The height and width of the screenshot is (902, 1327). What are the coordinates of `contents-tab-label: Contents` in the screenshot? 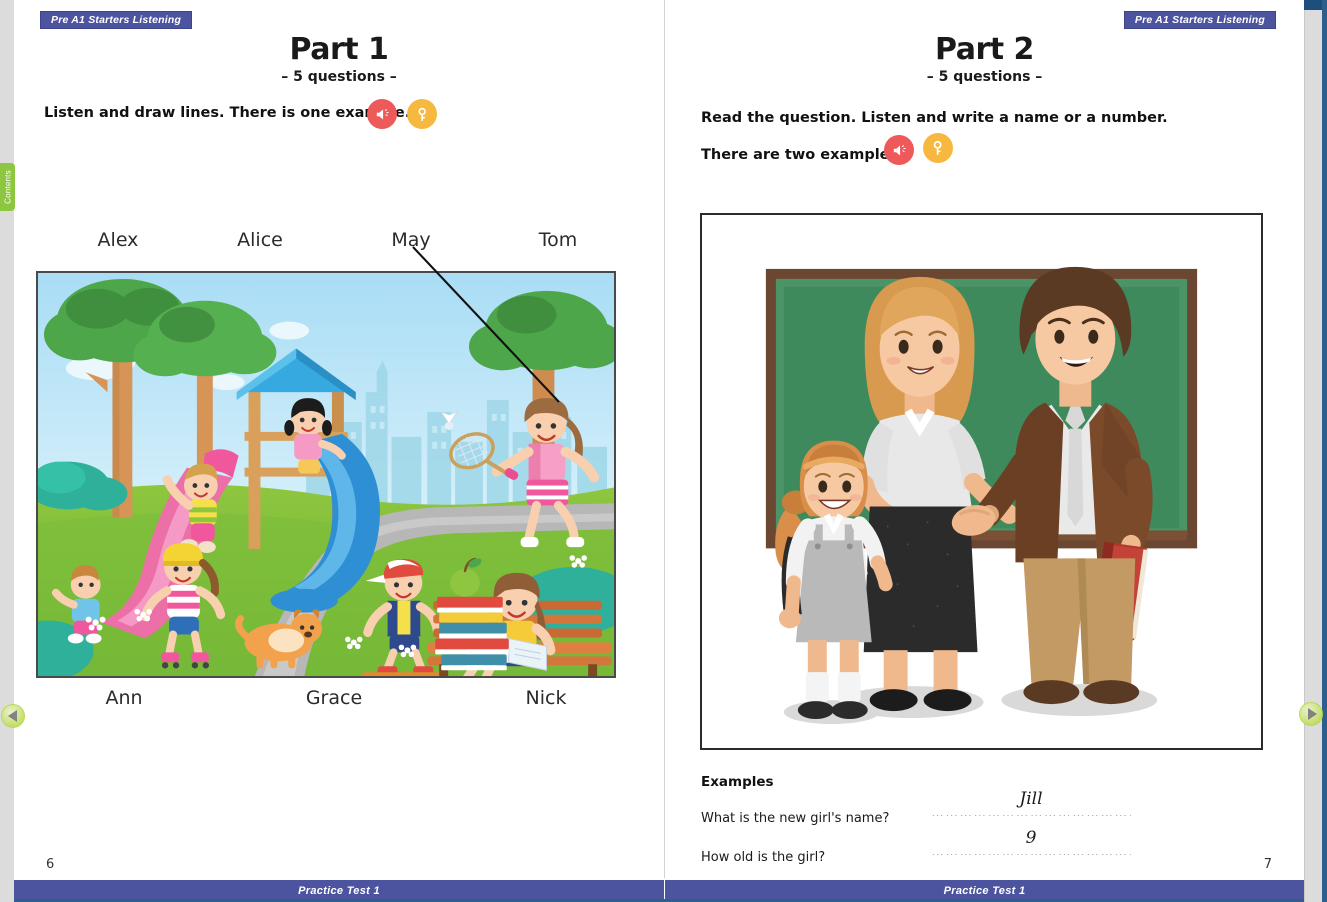 It's located at (7, 187).